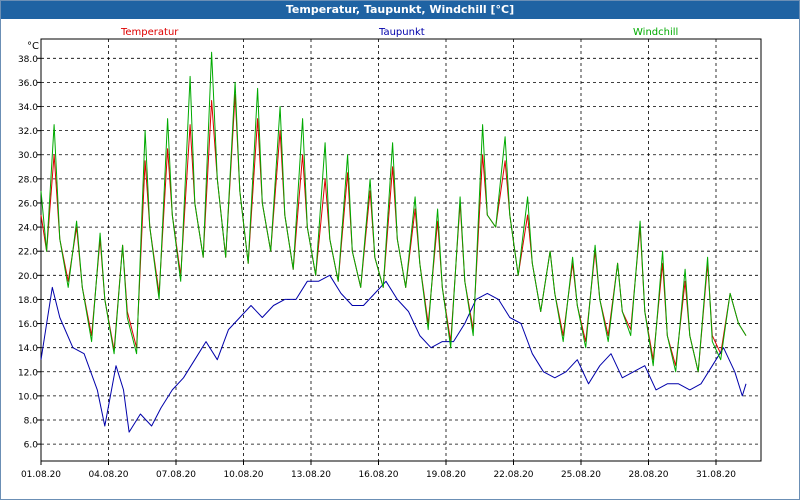 This screenshot has height=500, width=800. What do you see at coordinates (446, 475) in the screenshot?
I see `x-tick-label: 19.08.20` at bounding box center [446, 475].